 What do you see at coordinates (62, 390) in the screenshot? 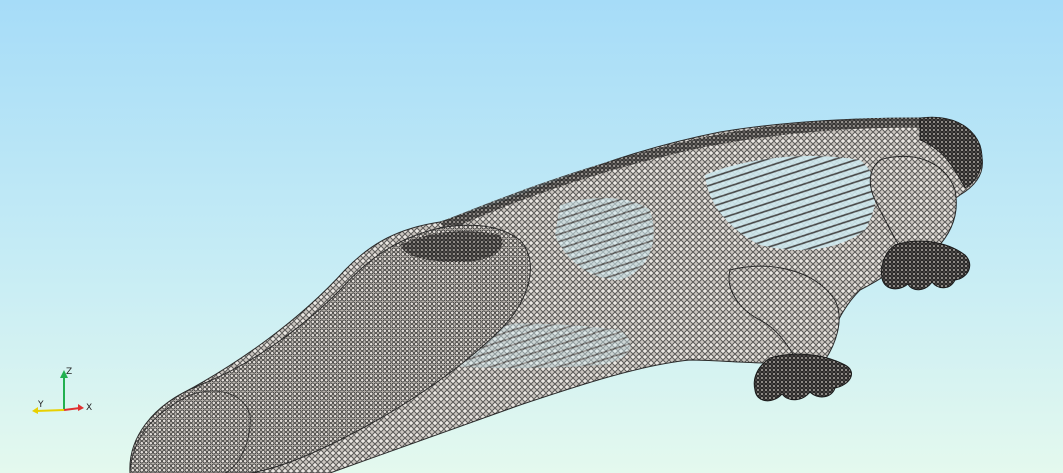
I see `orientation-triad: Z X Y` at bounding box center [62, 390].